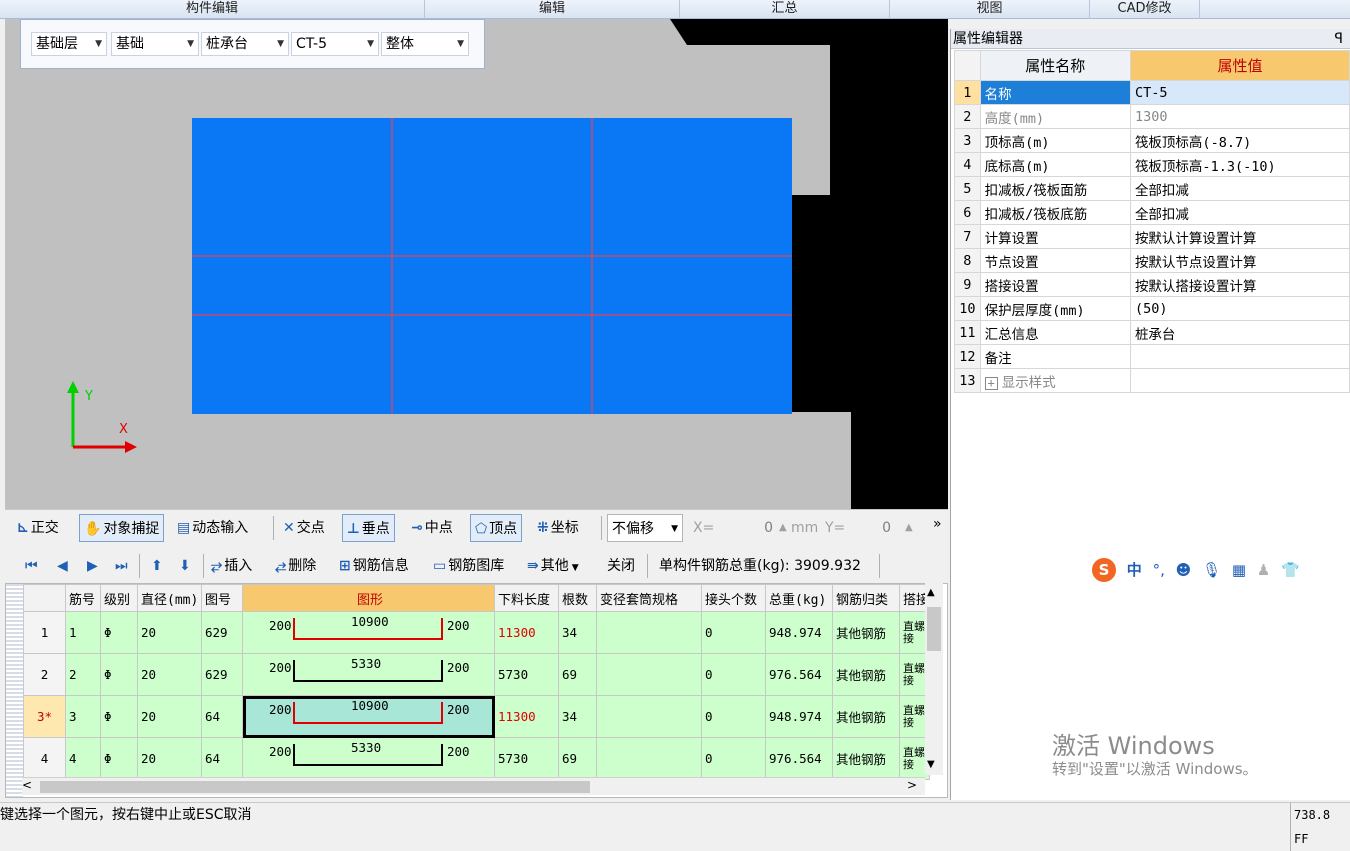 The height and width of the screenshot is (851, 1350). What do you see at coordinates (1184, 570) in the screenshot?
I see `emoji-icon: ☻` at bounding box center [1184, 570].